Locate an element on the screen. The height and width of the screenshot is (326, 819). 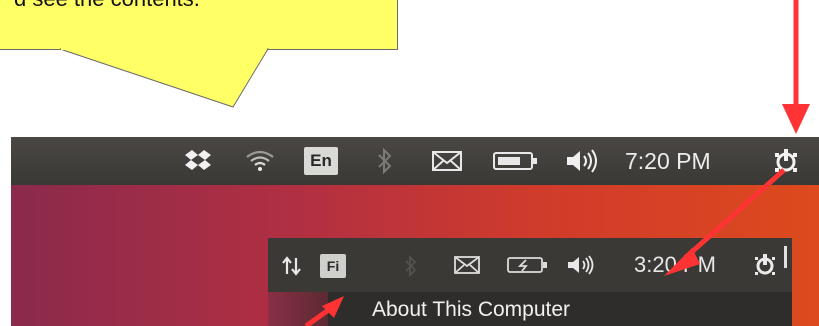
keyboard-layout-indicator: Fi is located at coordinates (333, 266).